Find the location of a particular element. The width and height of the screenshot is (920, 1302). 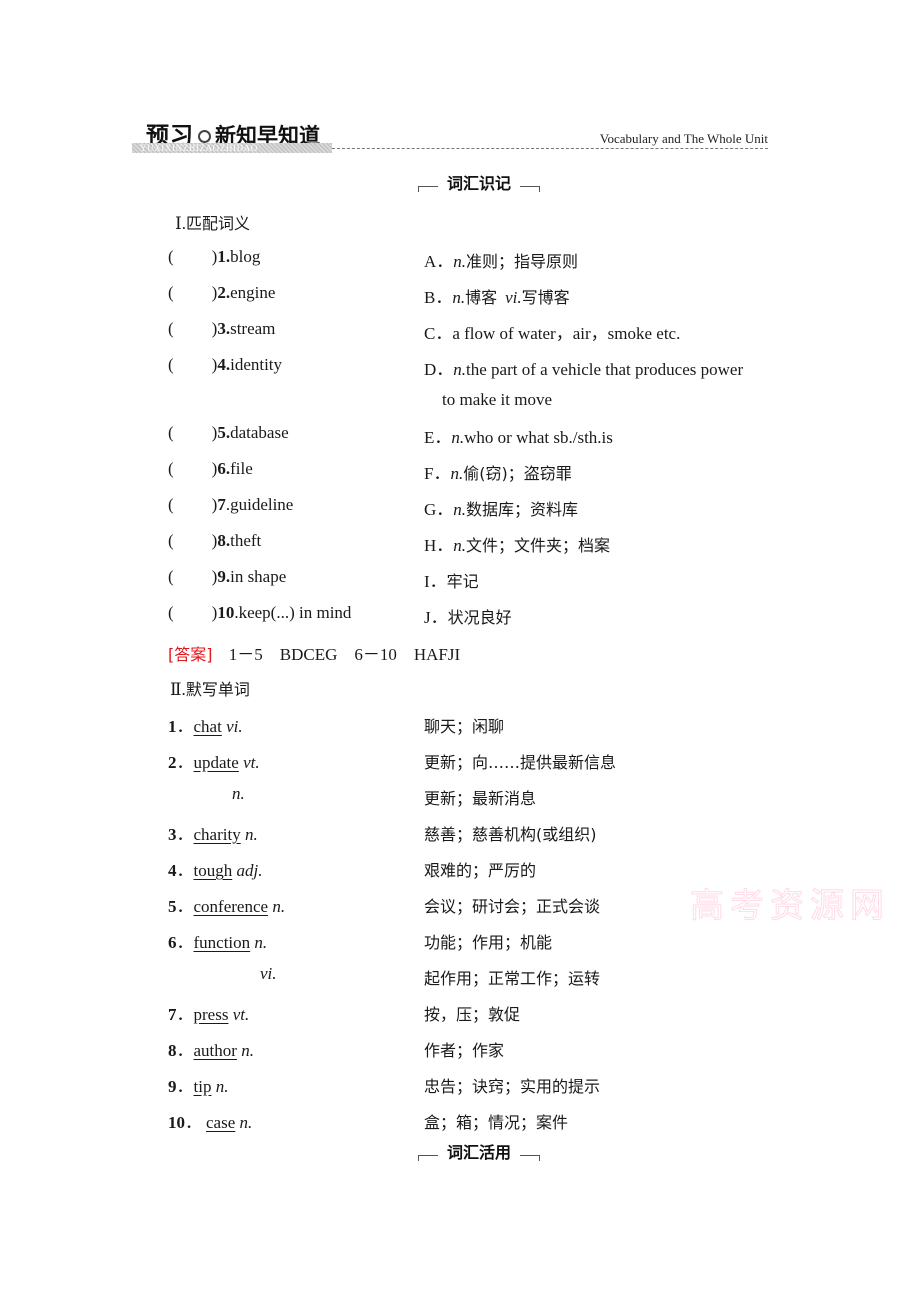

part2-heading: Ⅱ.默写单词 is located at coordinates (210, 689).